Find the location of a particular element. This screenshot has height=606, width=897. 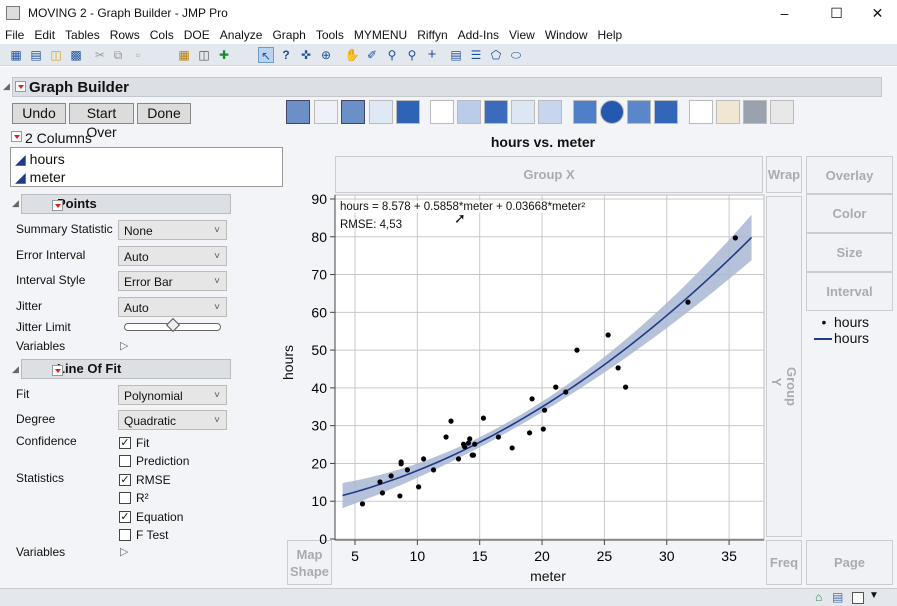

ellipse-element-icon is located at coordinates (381, 112).